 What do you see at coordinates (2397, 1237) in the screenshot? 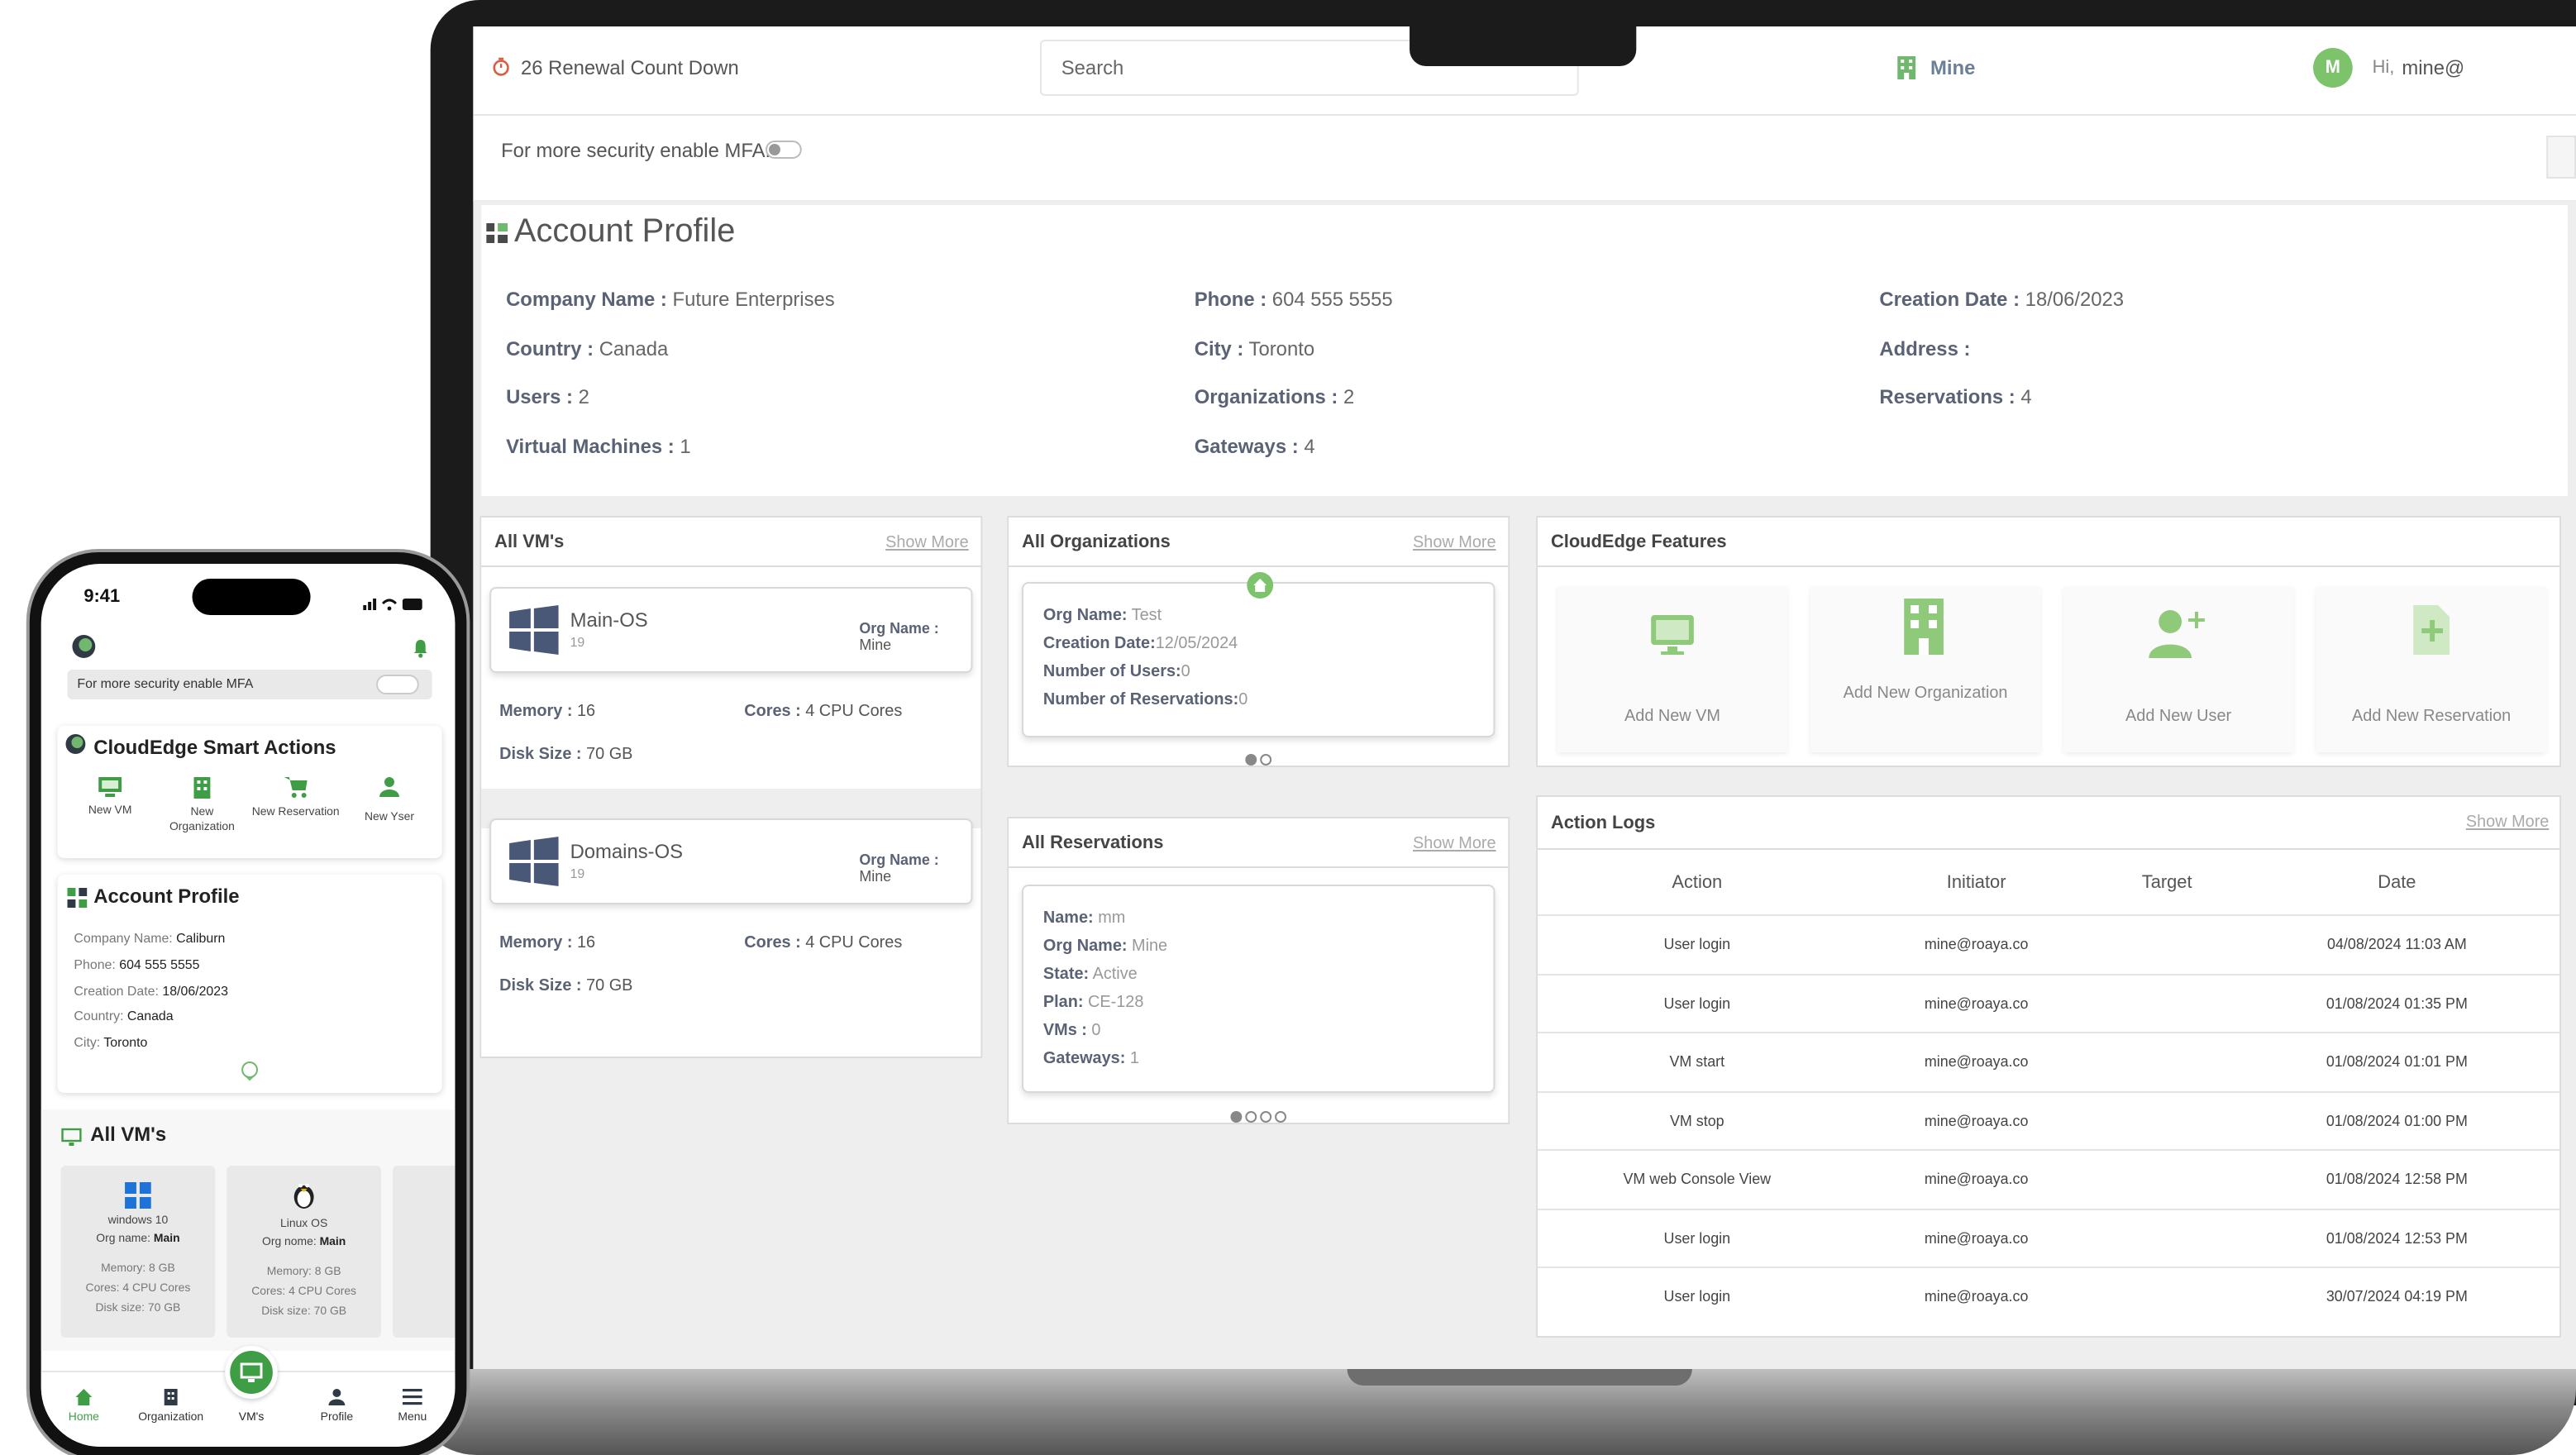
I see `log-date: 01/08/2024 12:53 PM` at bounding box center [2397, 1237].